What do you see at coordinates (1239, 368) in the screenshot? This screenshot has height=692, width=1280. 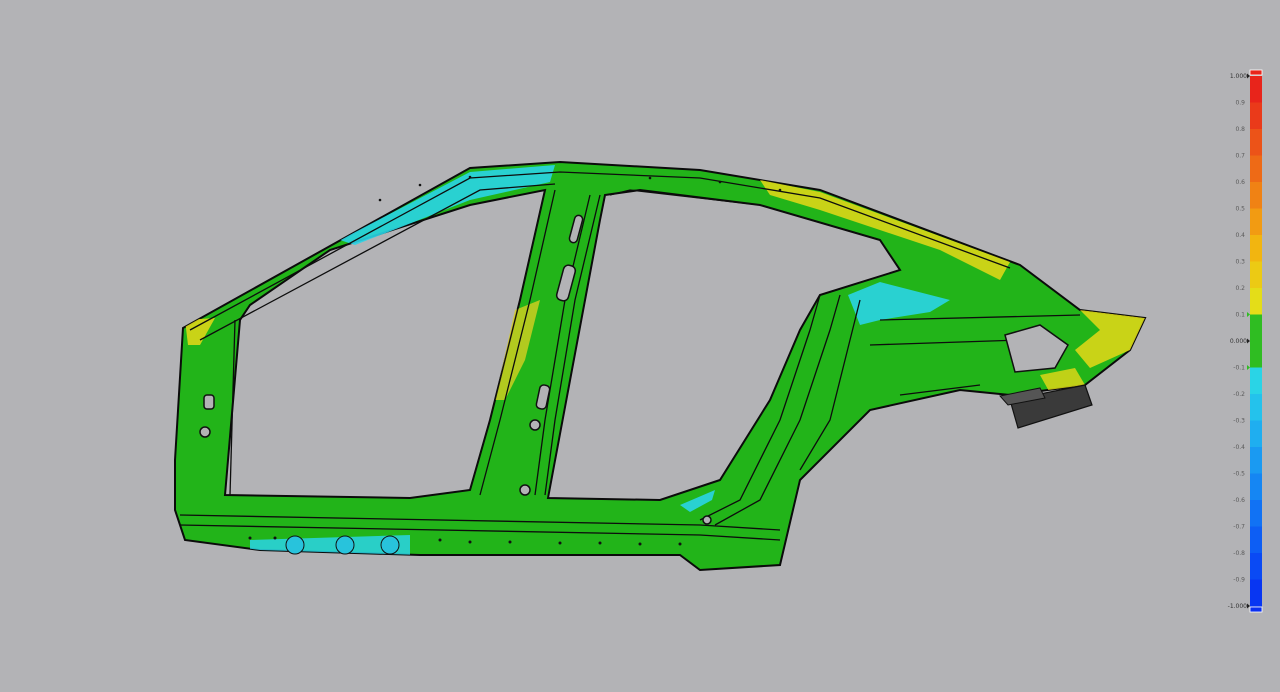 I see `legend-tick-label: -0.1` at bounding box center [1239, 368].